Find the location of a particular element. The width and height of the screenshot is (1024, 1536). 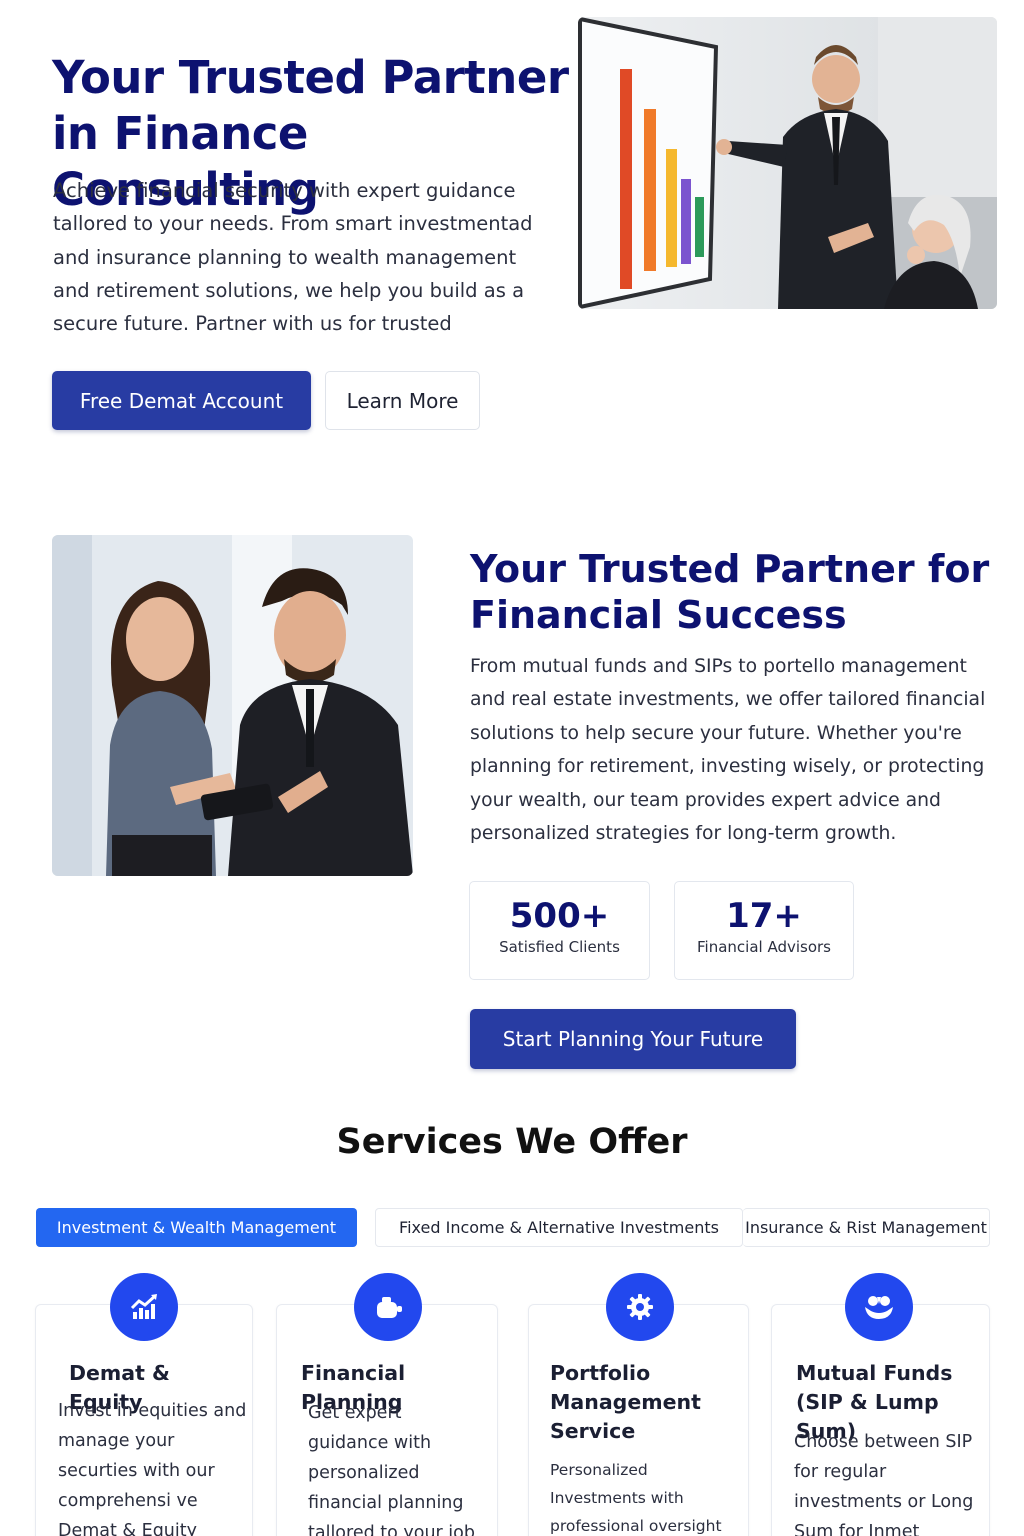

hero-photo is located at coordinates (787, 163).